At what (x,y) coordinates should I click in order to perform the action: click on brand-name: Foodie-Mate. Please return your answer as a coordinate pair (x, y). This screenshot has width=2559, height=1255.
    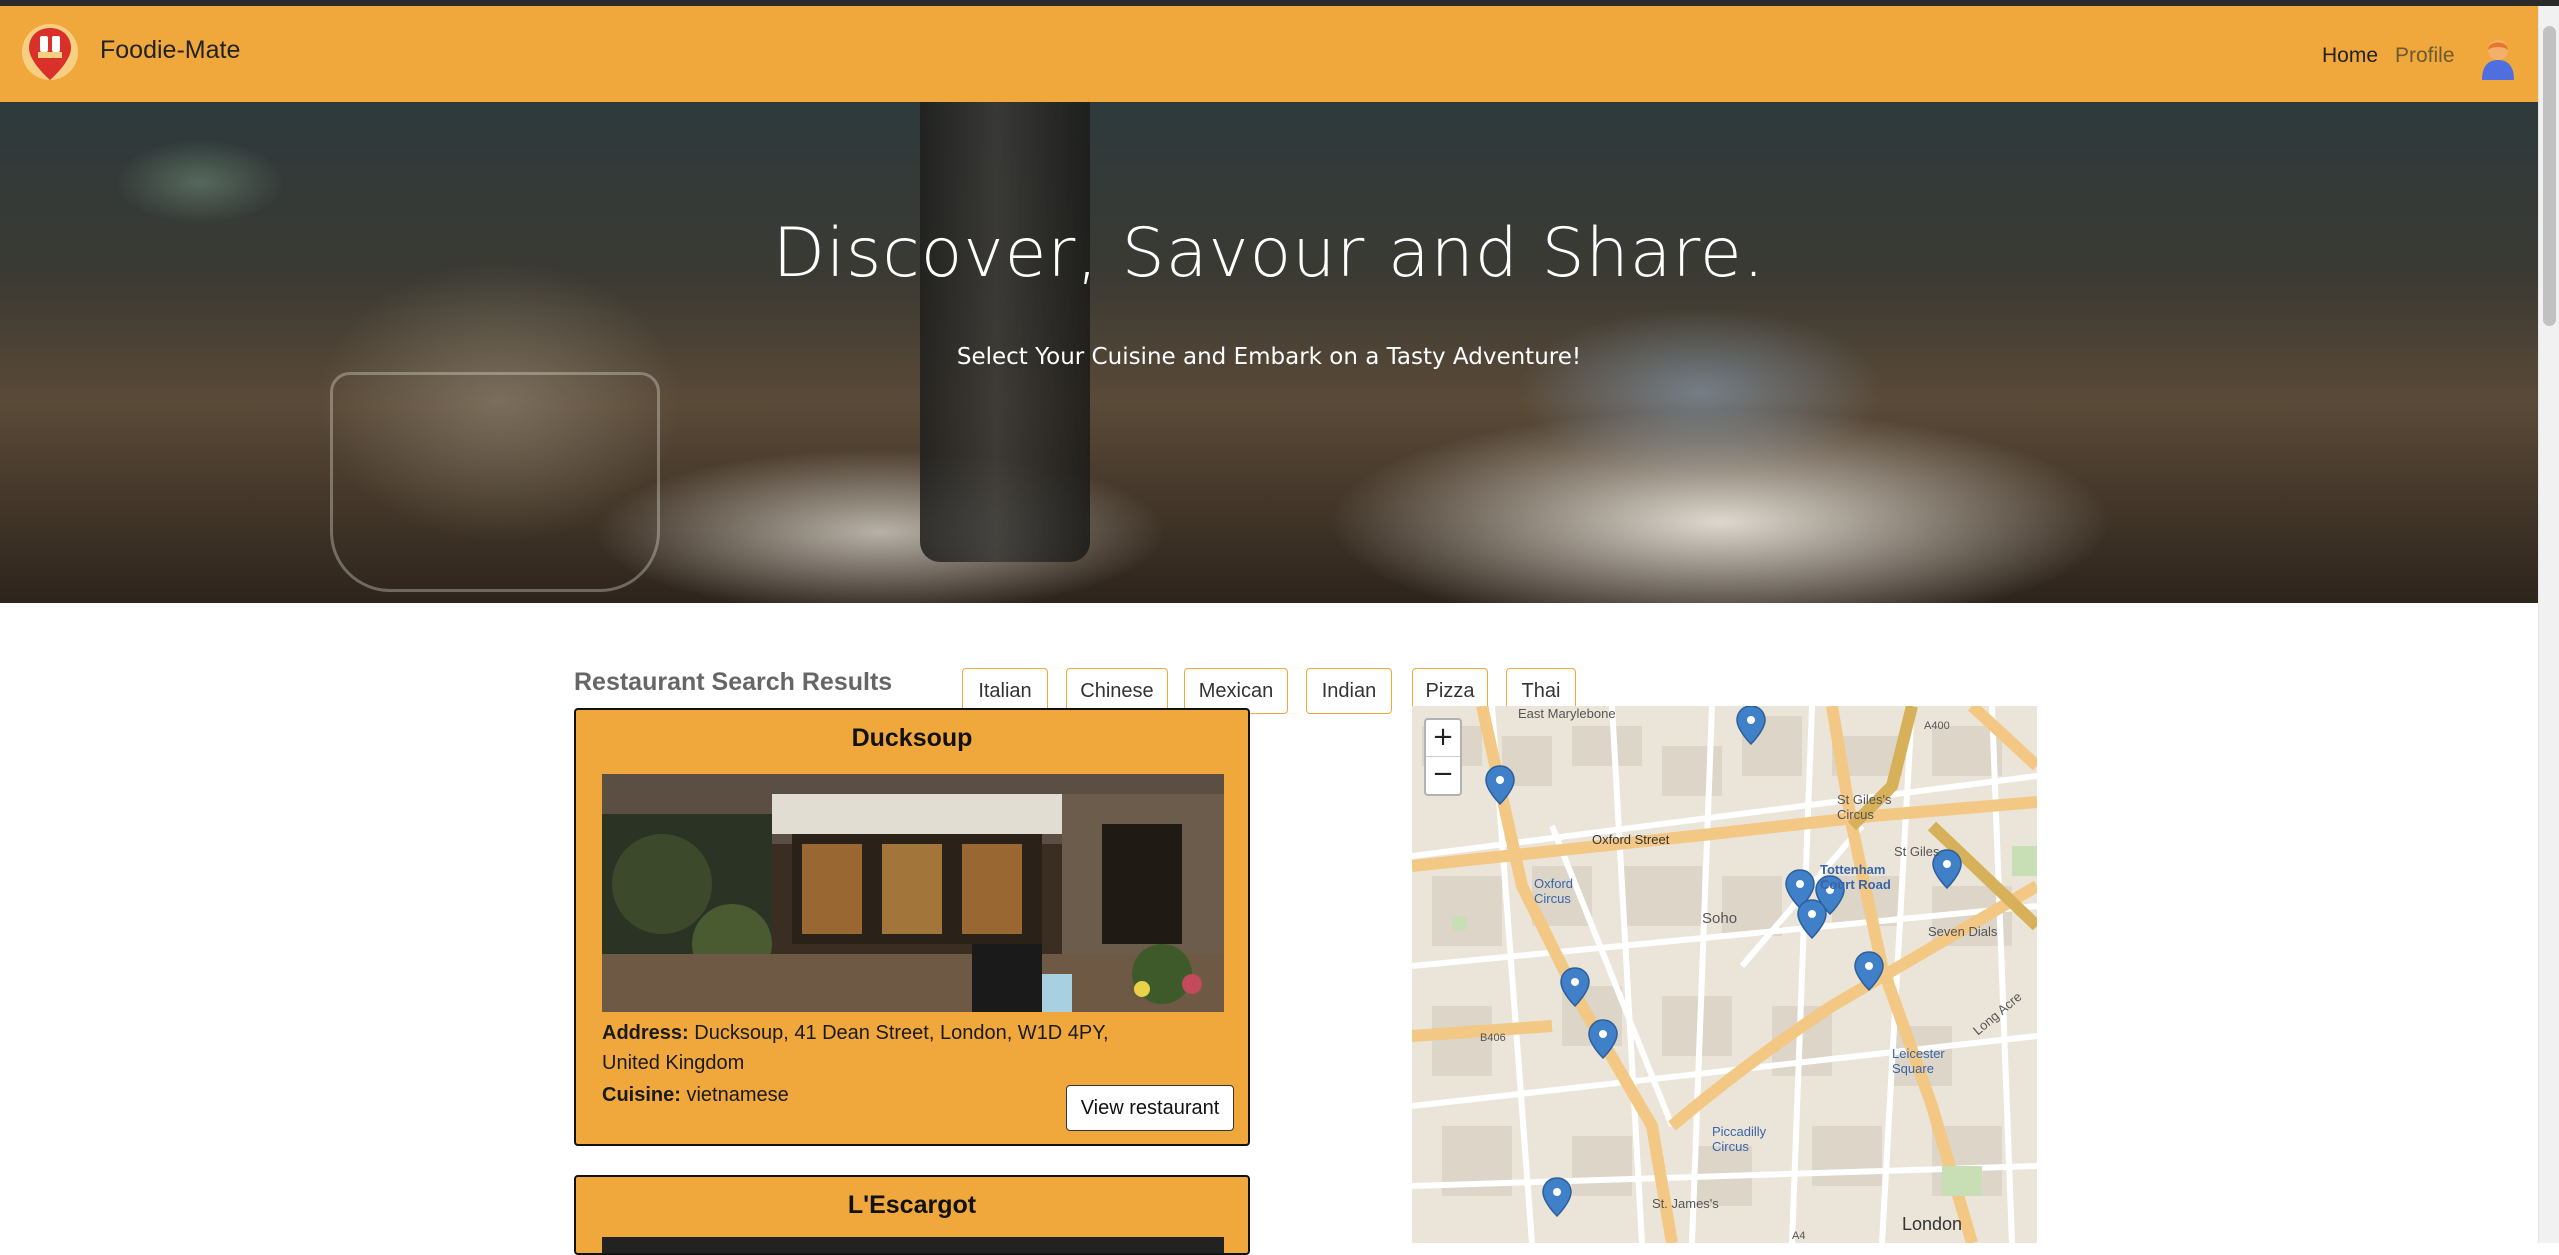
    Looking at the image, I should click on (170, 50).